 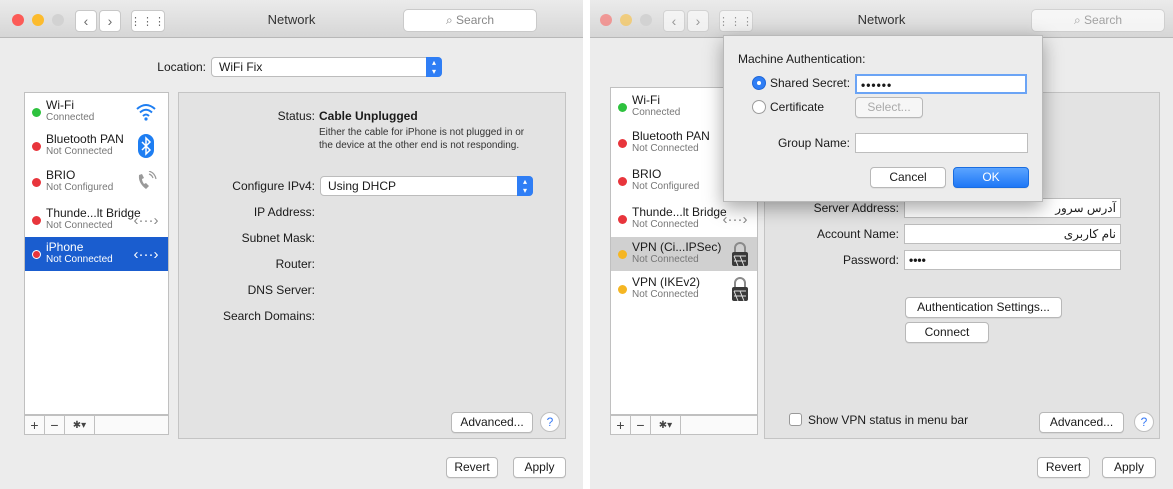 I want to click on service-item-vpn-ikev2: VPN (IKEv2) Not Connected, so click(x=684, y=289).